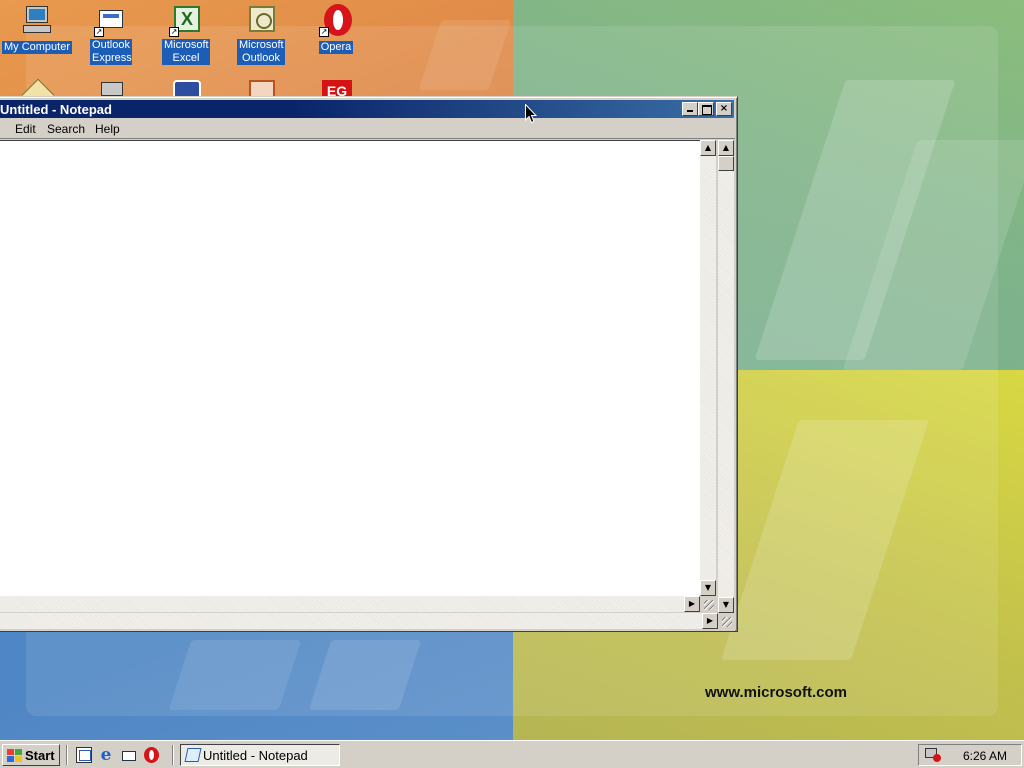 This screenshot has width=1024, height=768. I want to click on outer-scroll-down-button: ▼, so click(726, 605).